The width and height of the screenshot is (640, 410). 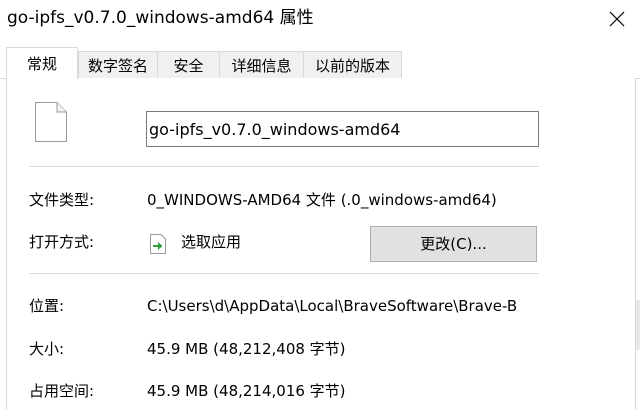 I want to click on close-button, so click(x=617, y=18).